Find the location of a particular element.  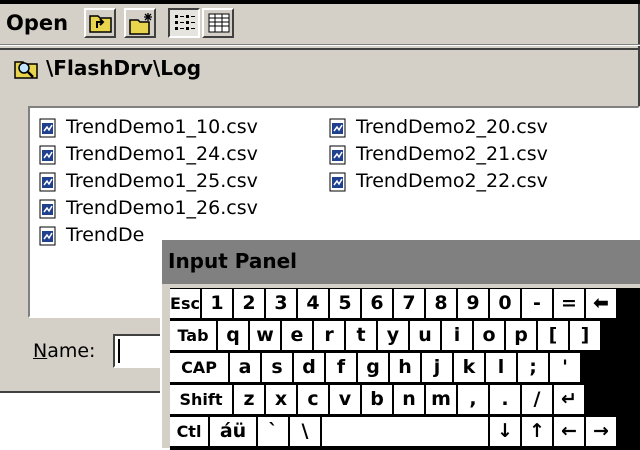

keyboard-key: . is located at coordinates (505, 399).